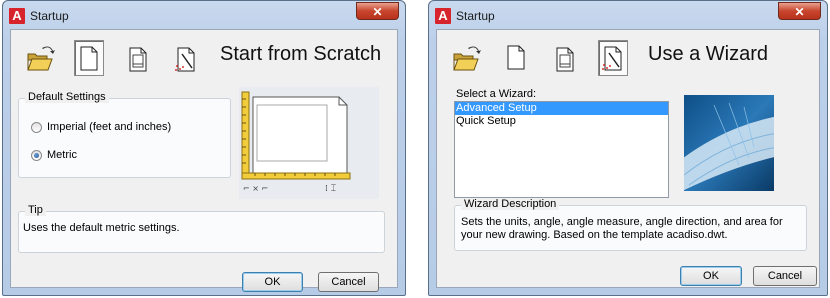  I want to click on mode-title: Start from Scratch, so click(301, 54).